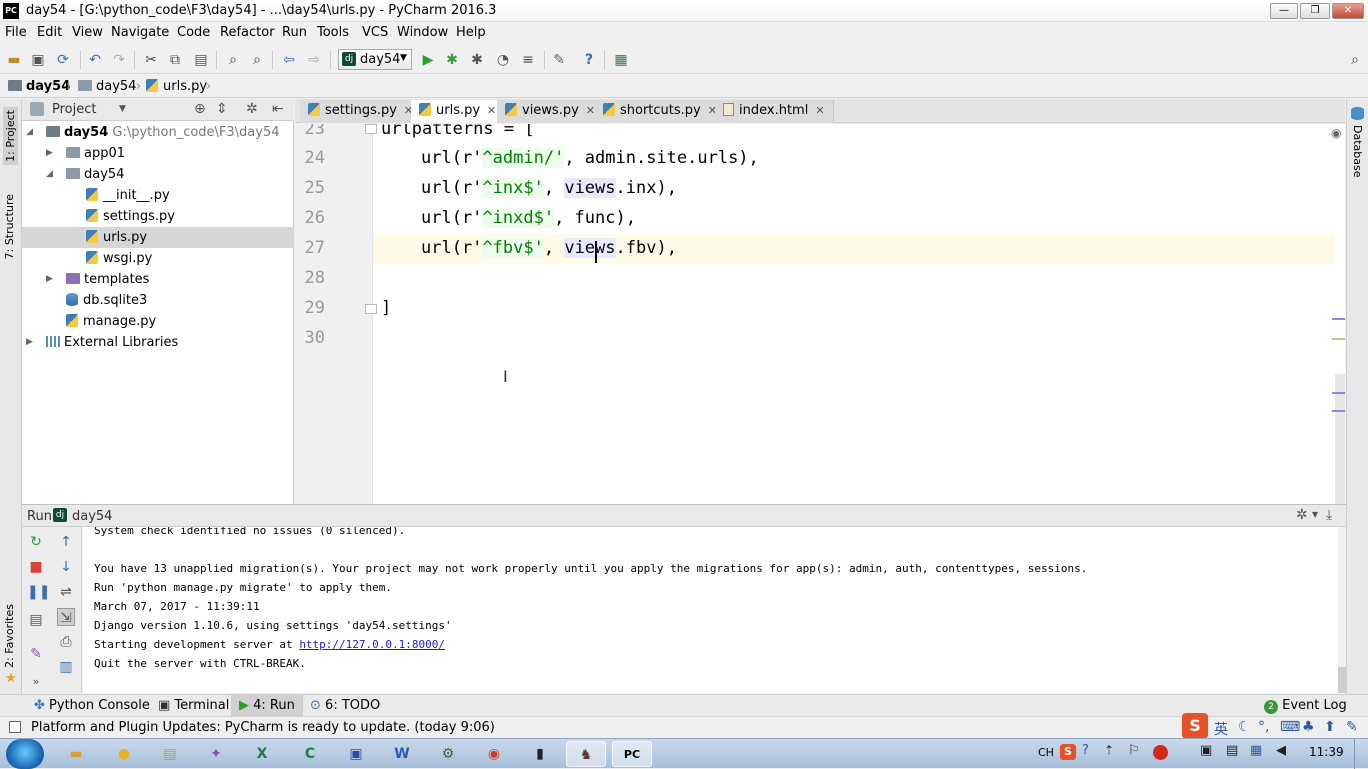 Image resolution: width=1368 pixels, height=769 pixels. I want to click on monitor-tray-icon: ▦, so click(1256, 750).